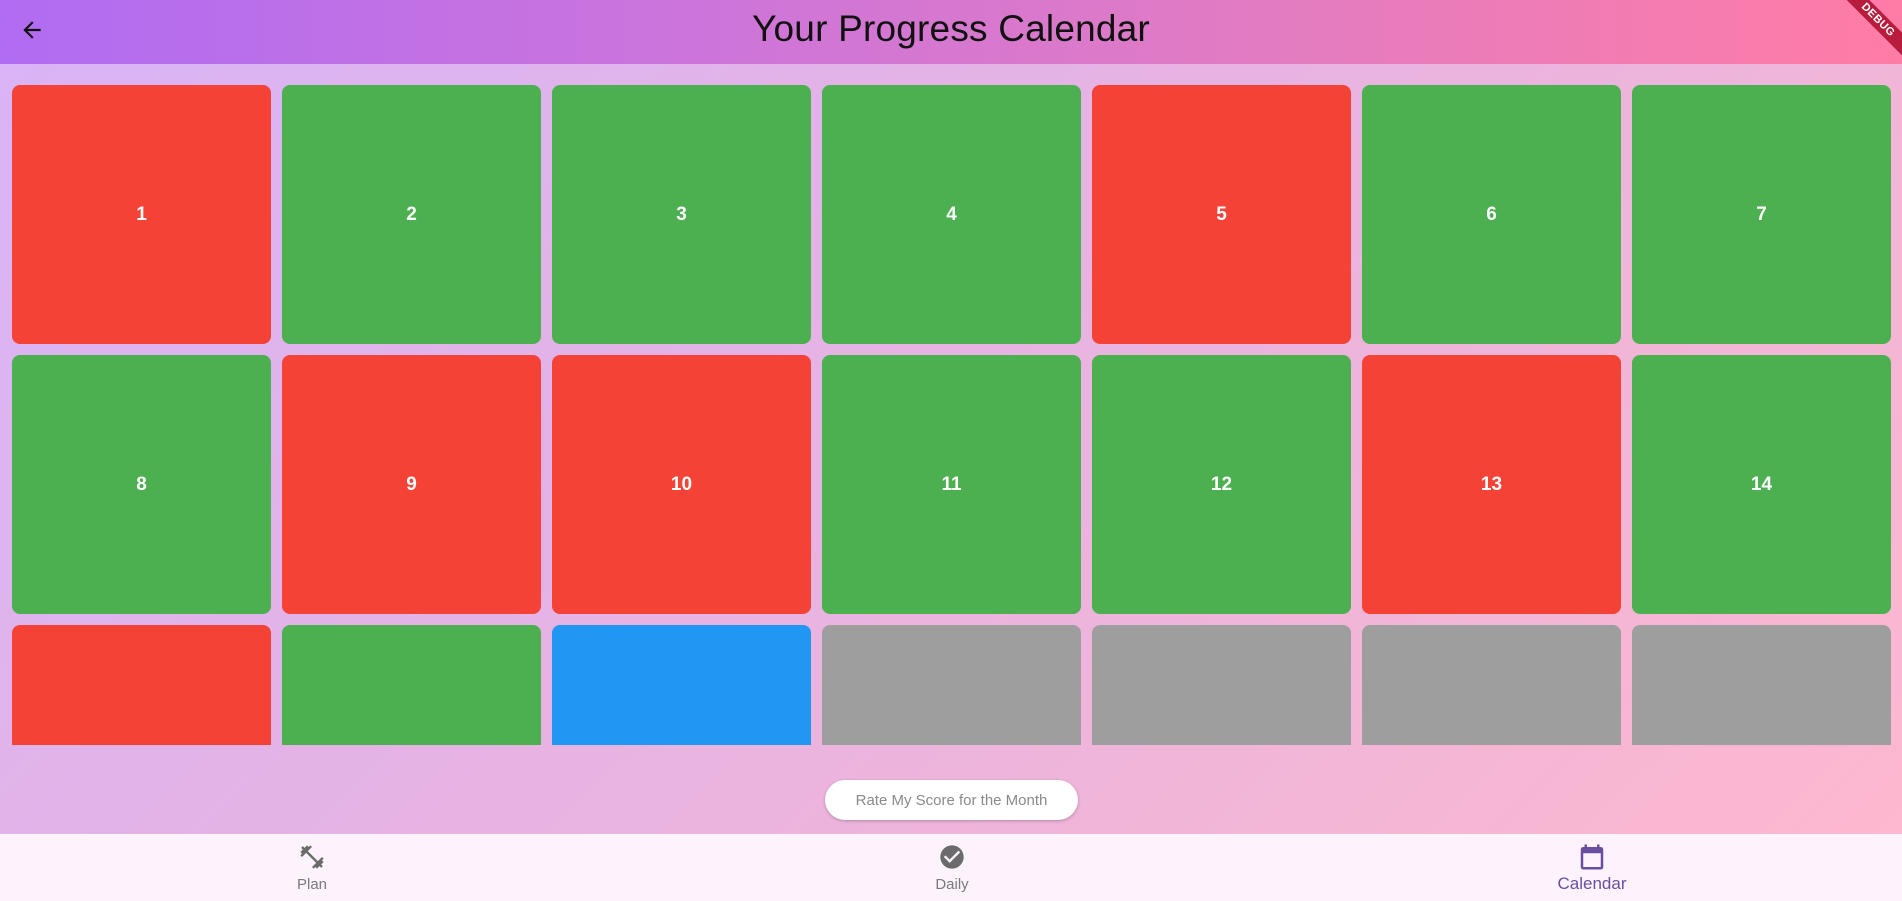 The image size is (1902, 901). Describe the element at coordinates (951, 800) in the screenshot. I see `rate-score-button: Rate My Score for the Month` at that location.